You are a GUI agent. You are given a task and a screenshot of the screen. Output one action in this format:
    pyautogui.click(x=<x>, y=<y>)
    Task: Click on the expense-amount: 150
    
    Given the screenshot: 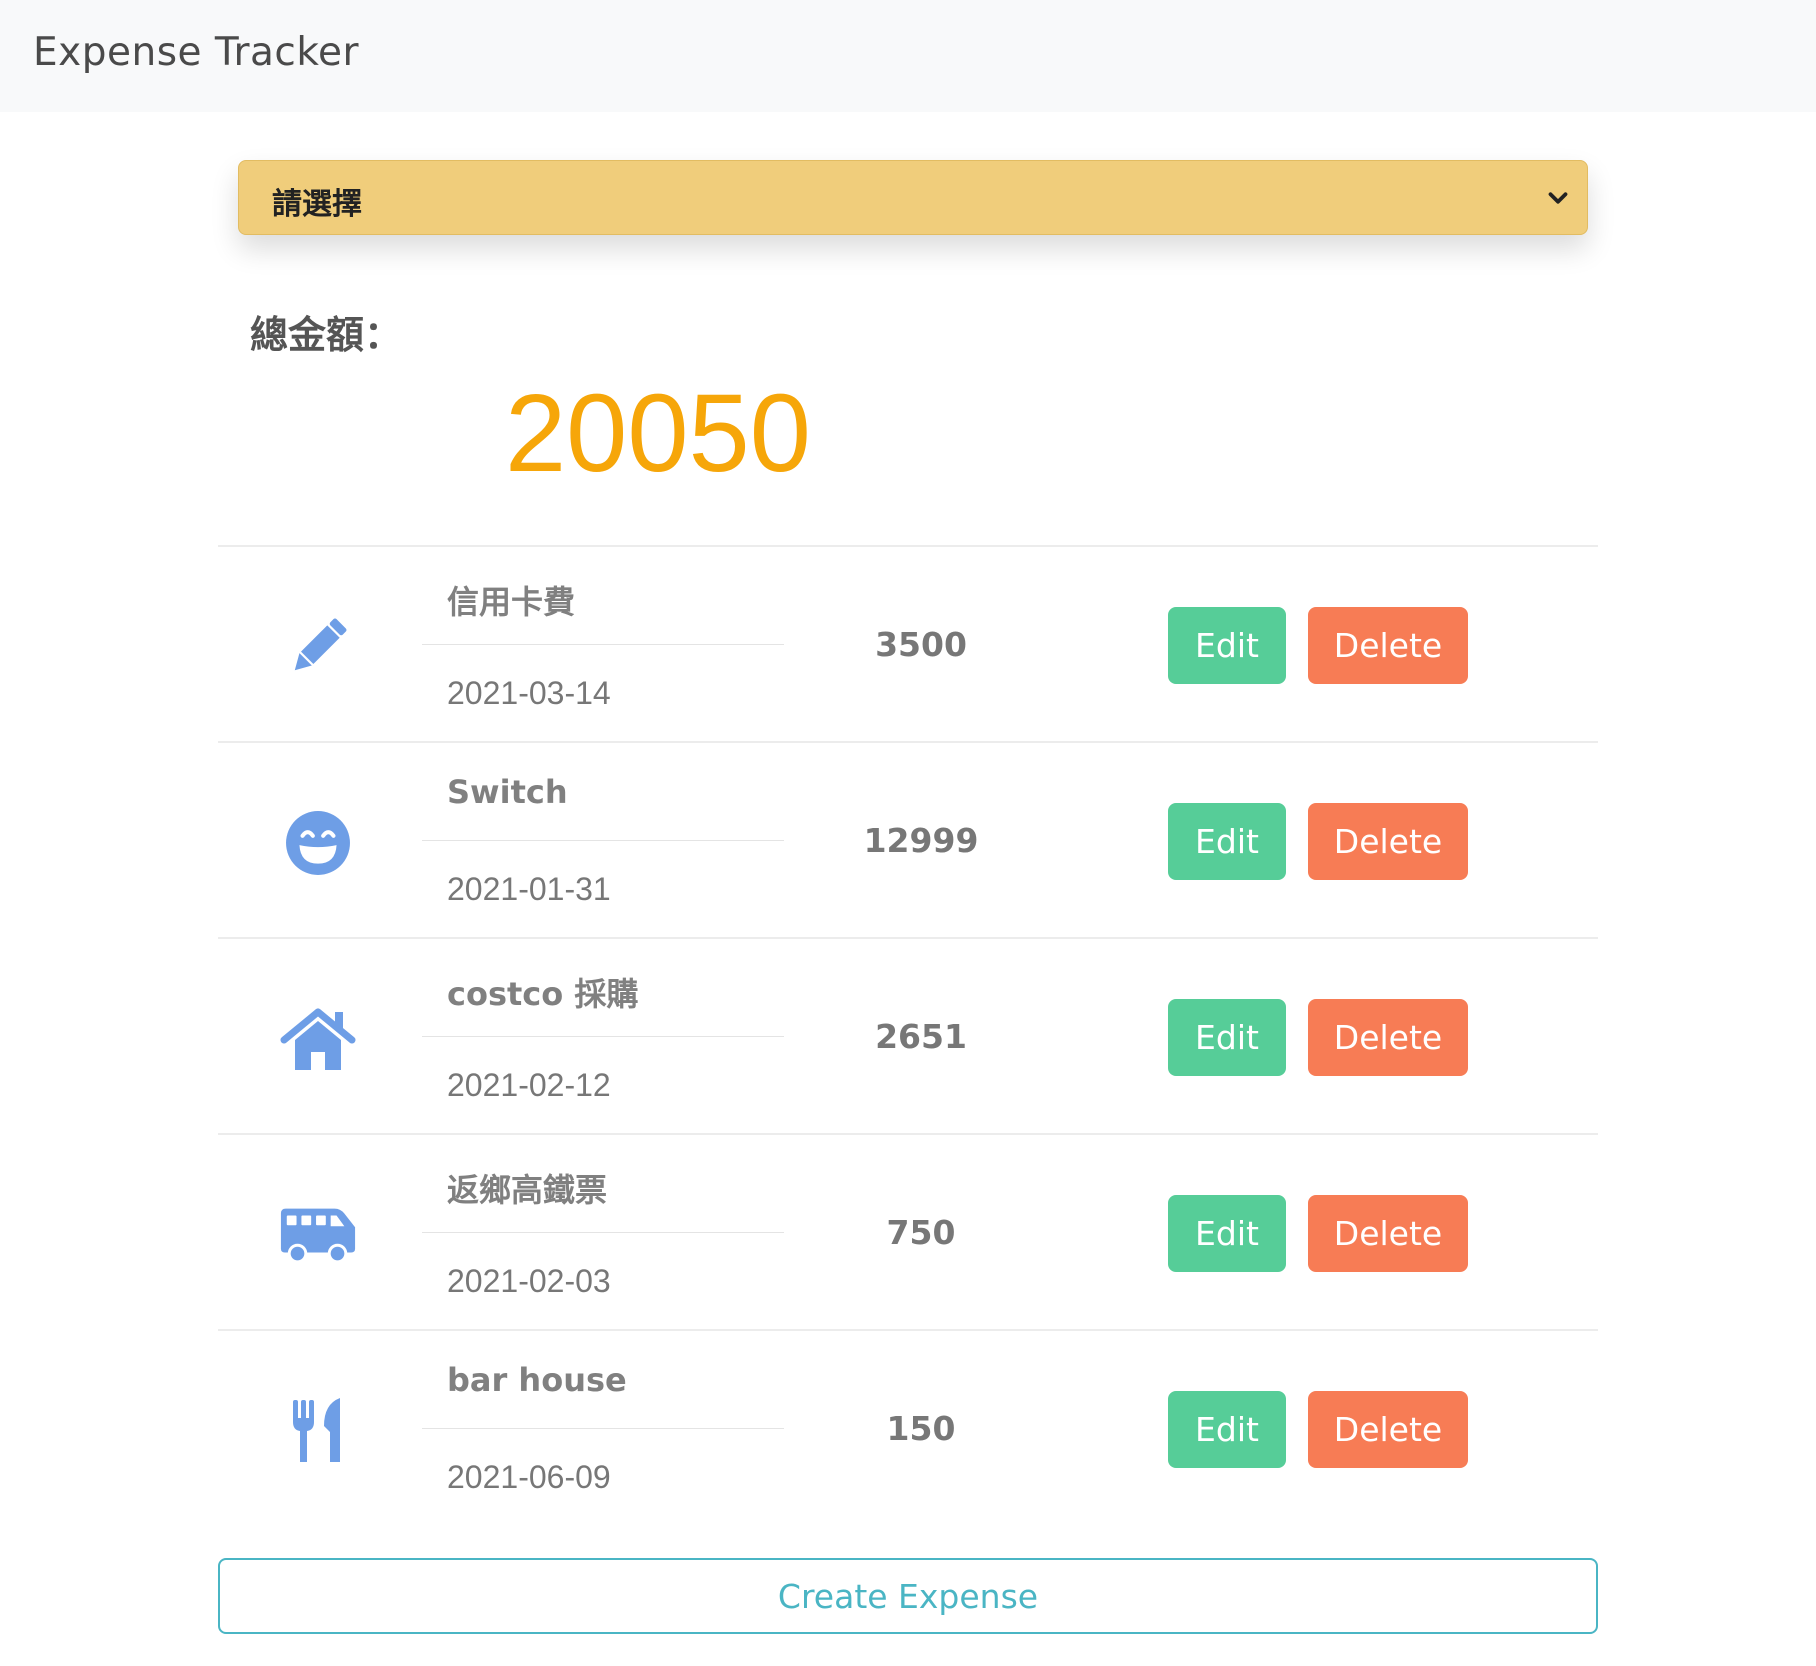 What is the action you would take?
    pyautogui.click(x=921, y=1428)
    